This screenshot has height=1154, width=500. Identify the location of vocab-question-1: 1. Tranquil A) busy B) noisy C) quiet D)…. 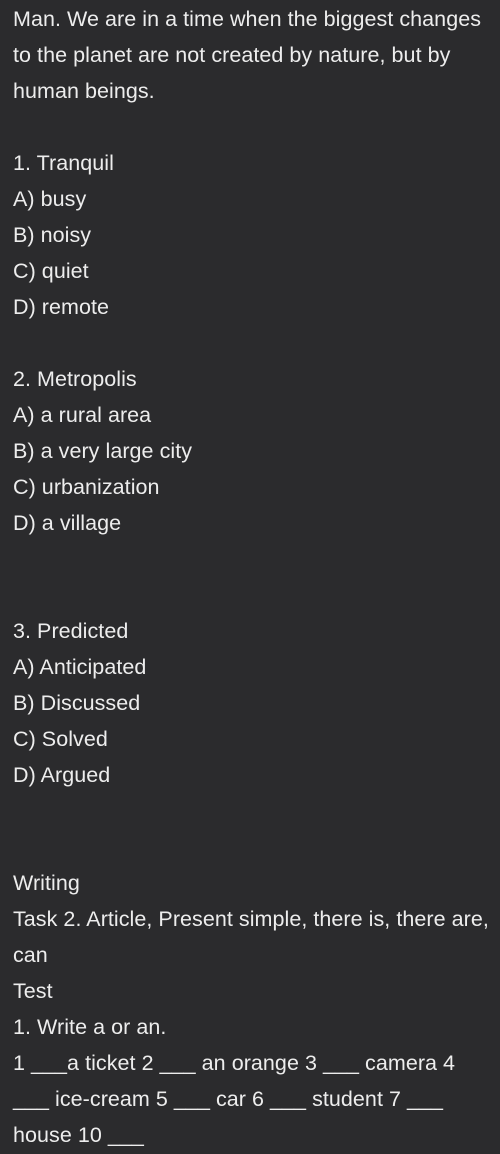
(252, 235).